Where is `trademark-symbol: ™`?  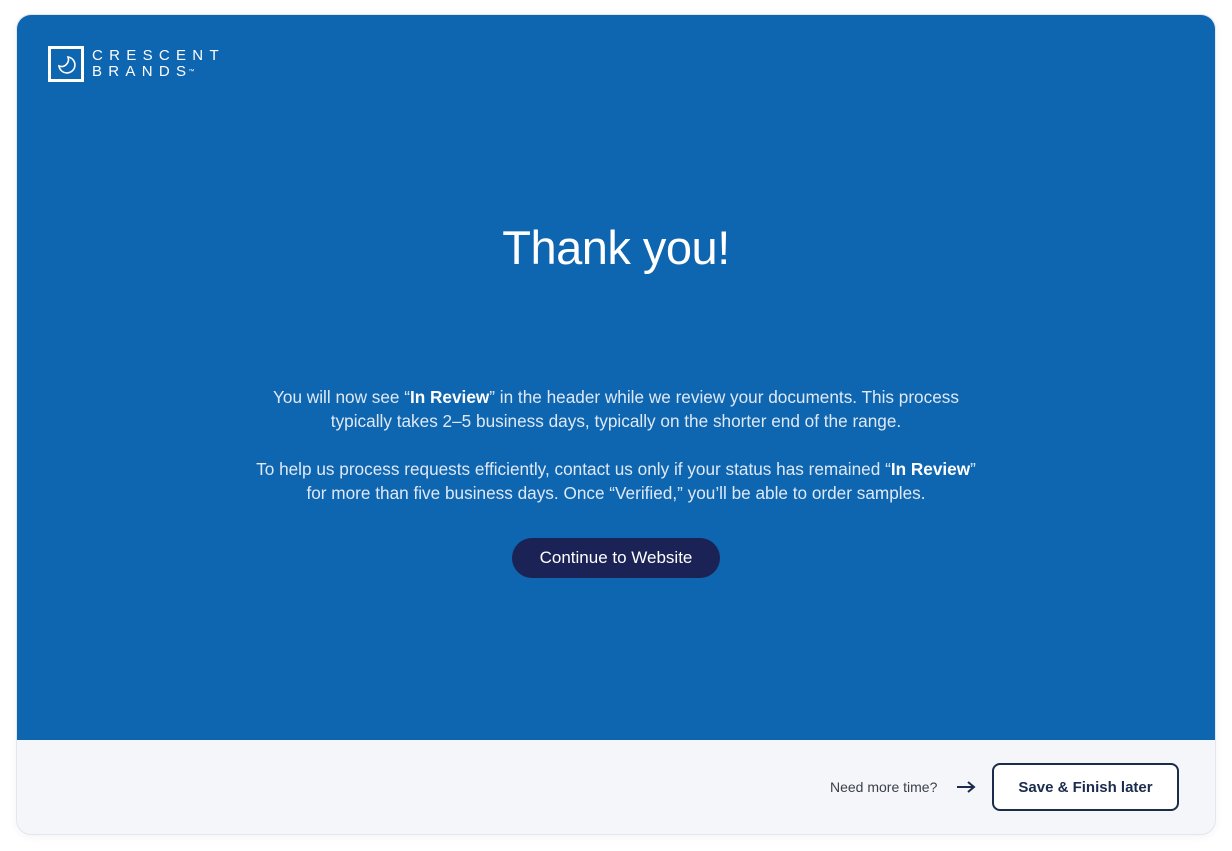 trademark-symbol: ™ is located at coordinates (191, 72).